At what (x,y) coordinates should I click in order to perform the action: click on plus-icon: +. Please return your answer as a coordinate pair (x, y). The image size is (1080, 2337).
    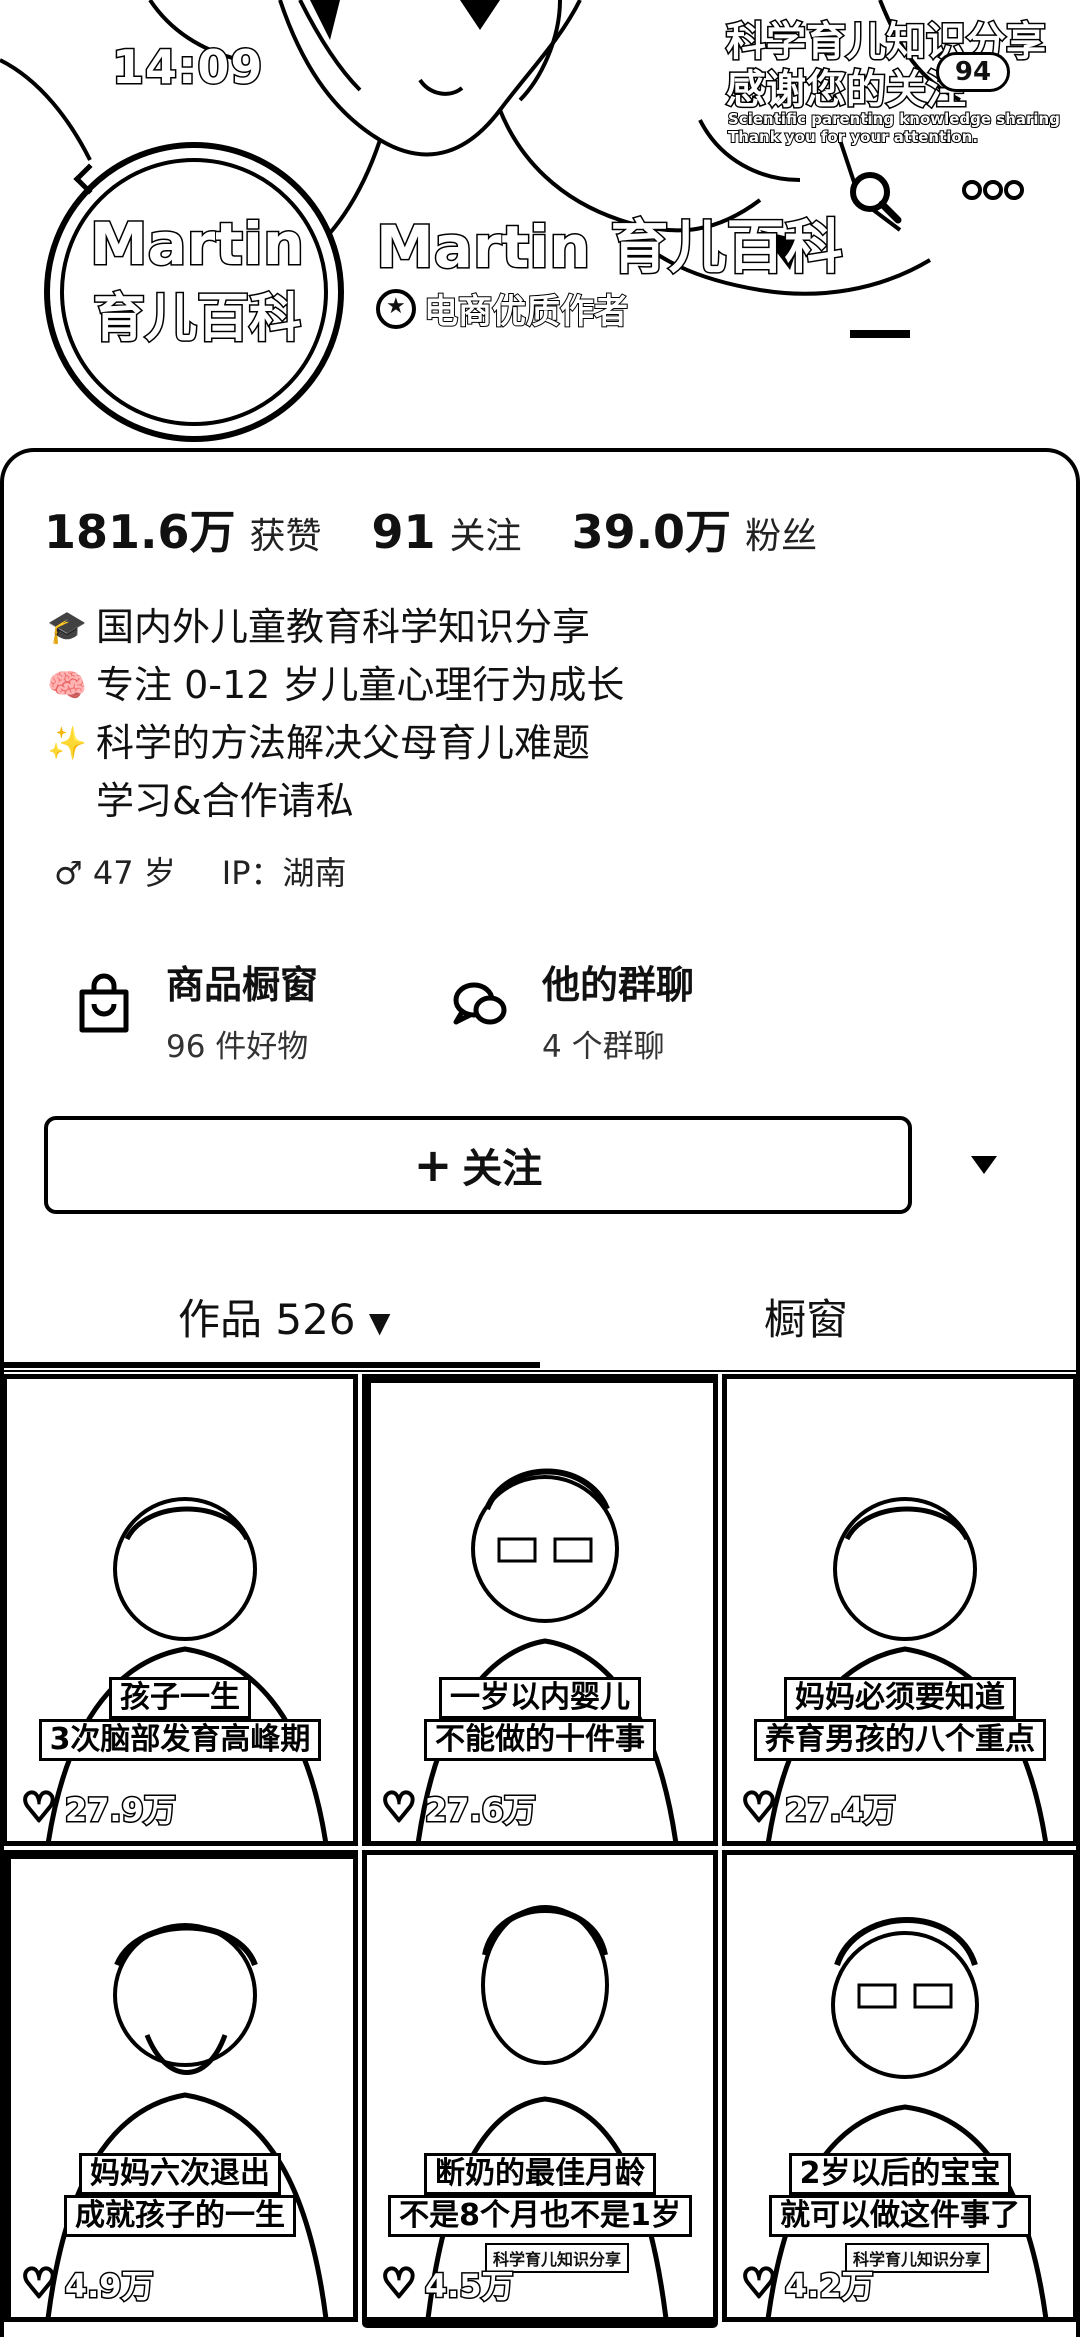
    Looking at the image, I should click on (433, 1165).